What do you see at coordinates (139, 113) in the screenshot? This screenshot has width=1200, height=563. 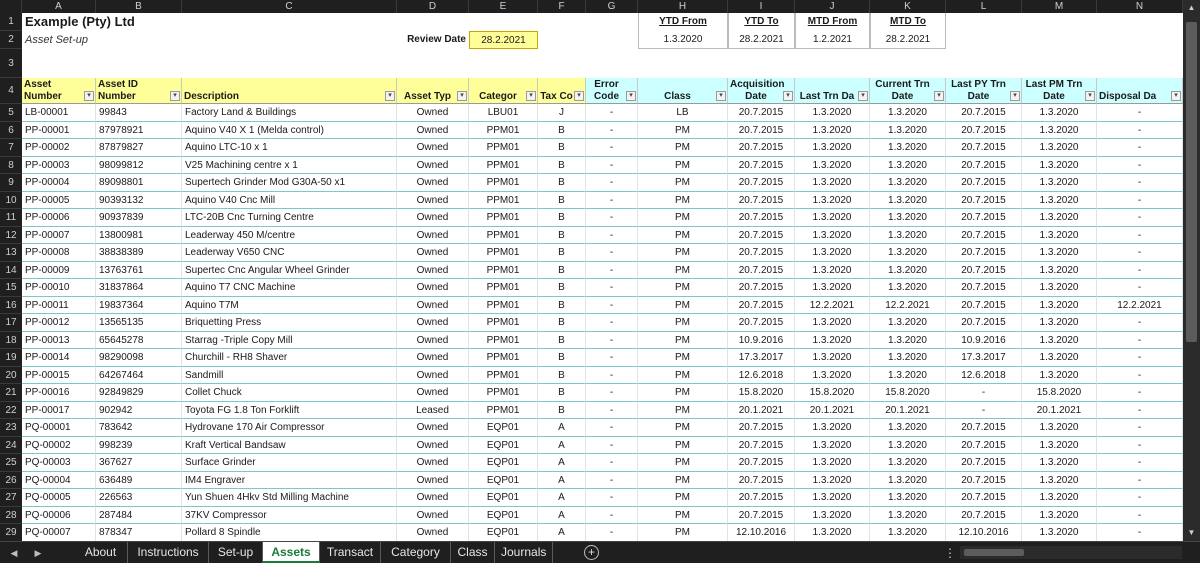 I see `cell-B: 99843` at bounding box center [139, 113].